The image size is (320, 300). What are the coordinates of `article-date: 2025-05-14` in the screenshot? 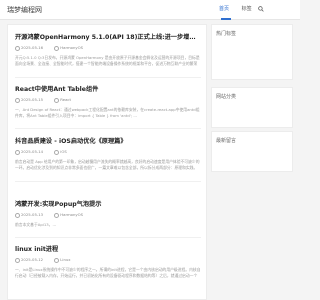 It's located at (31, 152).